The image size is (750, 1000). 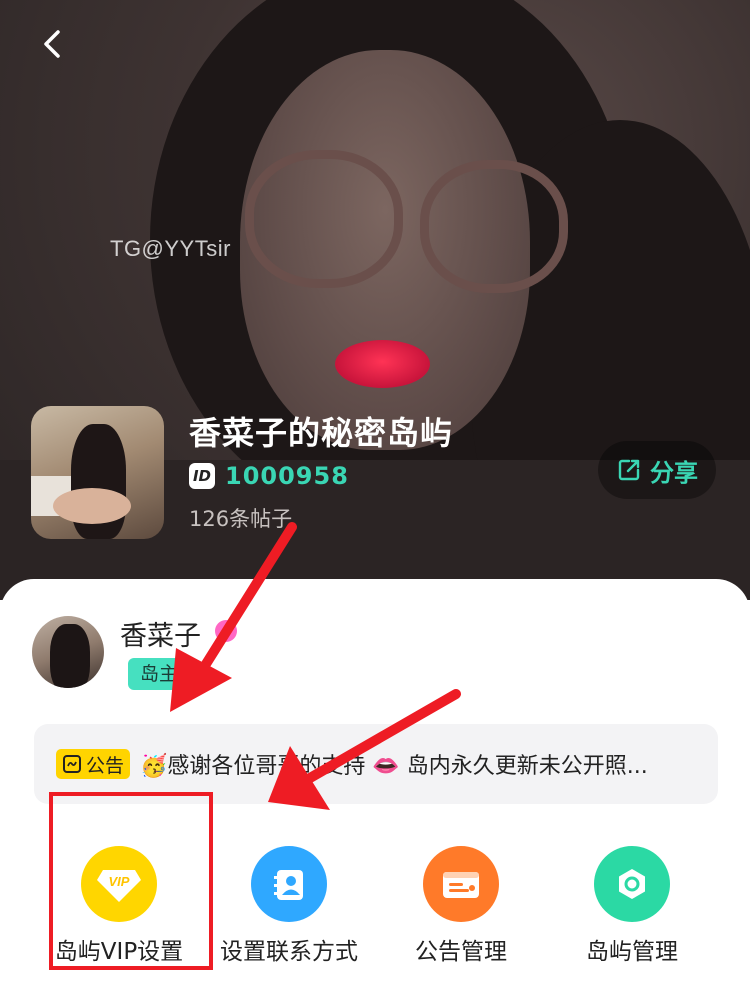 I want to click on announcement-tag-label: 公告, so click(x=105, y=765).